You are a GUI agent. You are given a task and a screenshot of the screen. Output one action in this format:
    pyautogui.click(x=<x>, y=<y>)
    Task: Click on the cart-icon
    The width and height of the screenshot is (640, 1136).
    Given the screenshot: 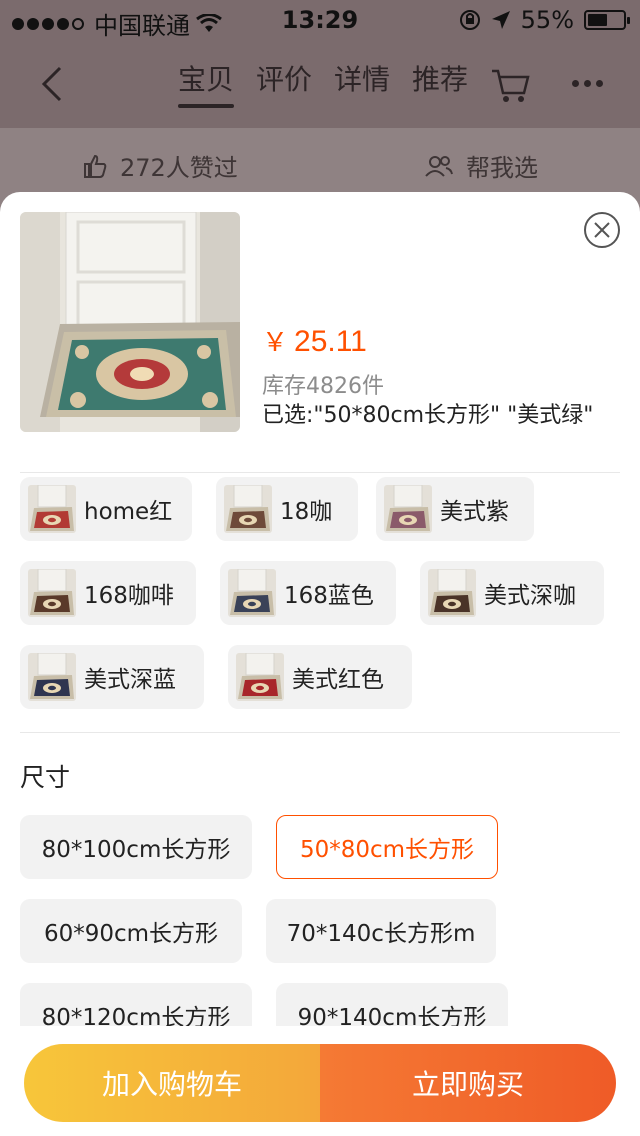 What is the action you would take?
    pyautogui.click(x=511, y=86)
    